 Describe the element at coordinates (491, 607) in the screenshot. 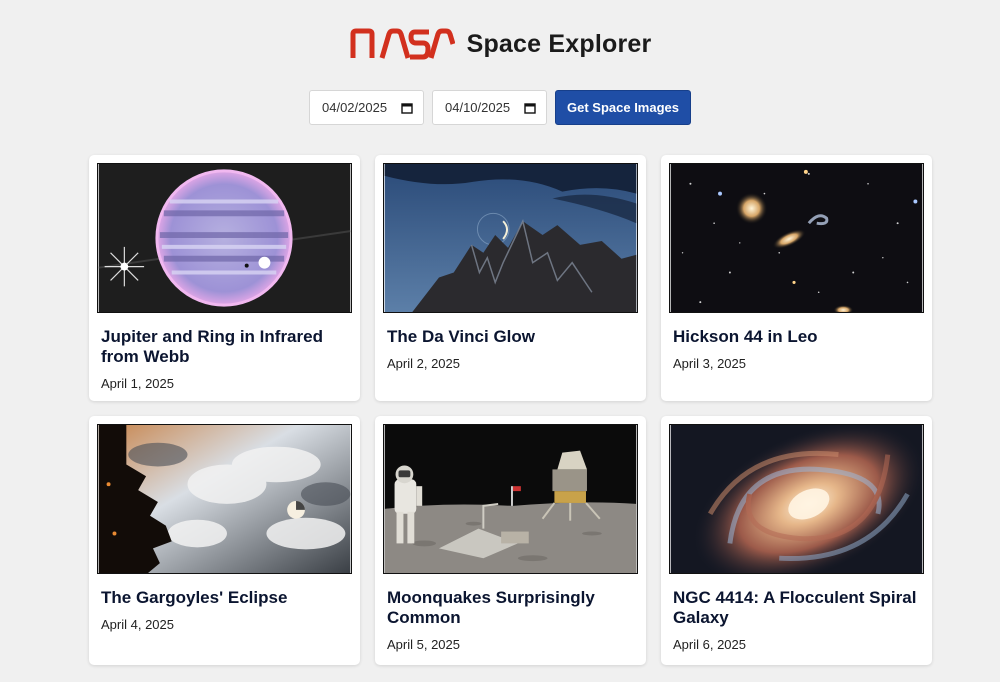

I see `card-title: Moonquakes Surprisingly Common` at that location.